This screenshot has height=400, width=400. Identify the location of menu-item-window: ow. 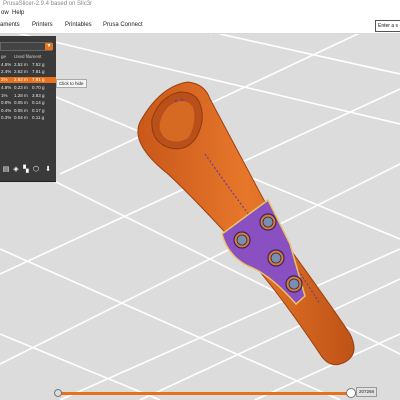
(5, 13).